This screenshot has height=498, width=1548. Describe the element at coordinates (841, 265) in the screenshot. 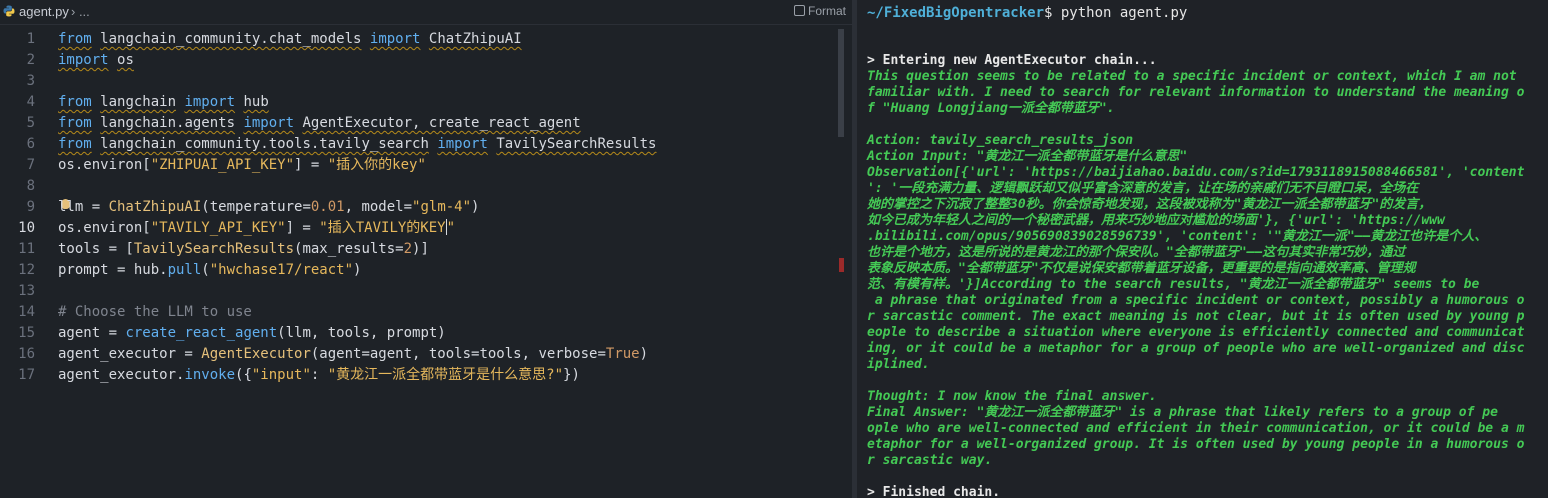

I see `scrollbar-error-marker` at that location.